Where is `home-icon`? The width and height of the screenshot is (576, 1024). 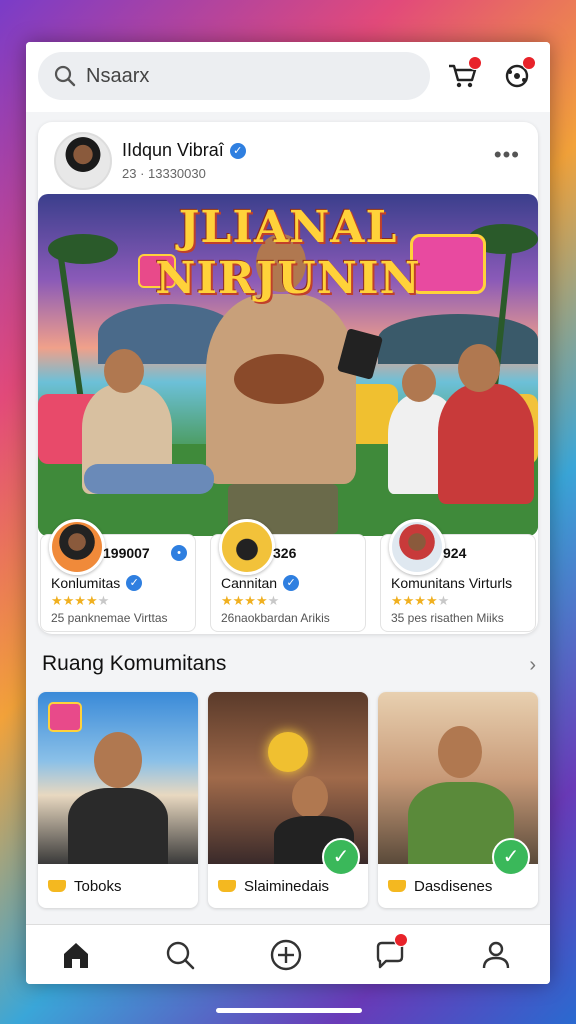
home-icon is located at coordinates (76, 955).